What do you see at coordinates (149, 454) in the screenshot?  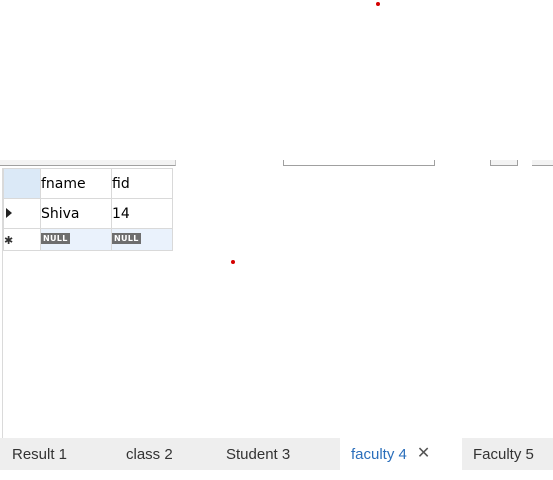 I see `tab-label: class 2` at bounding box center [149, 454].